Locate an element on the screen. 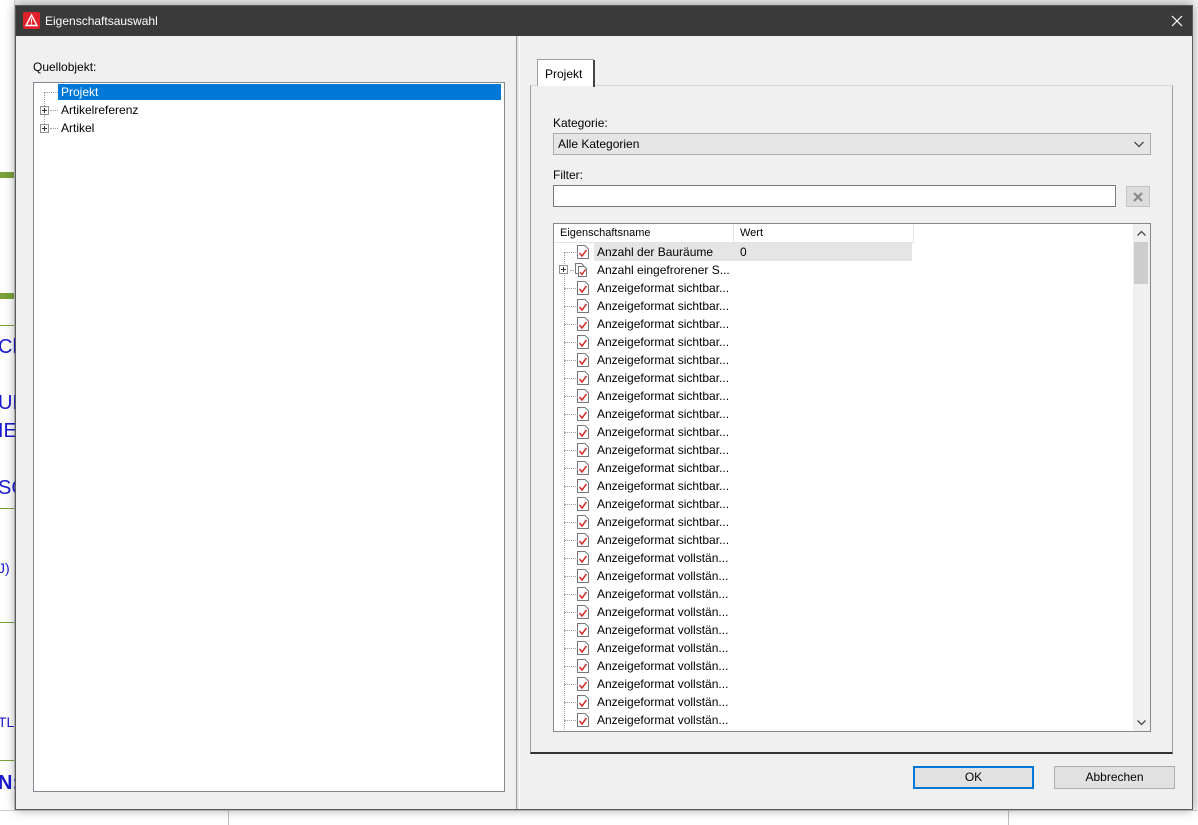  scroll-up-button is located at coordinates (1141, 232).